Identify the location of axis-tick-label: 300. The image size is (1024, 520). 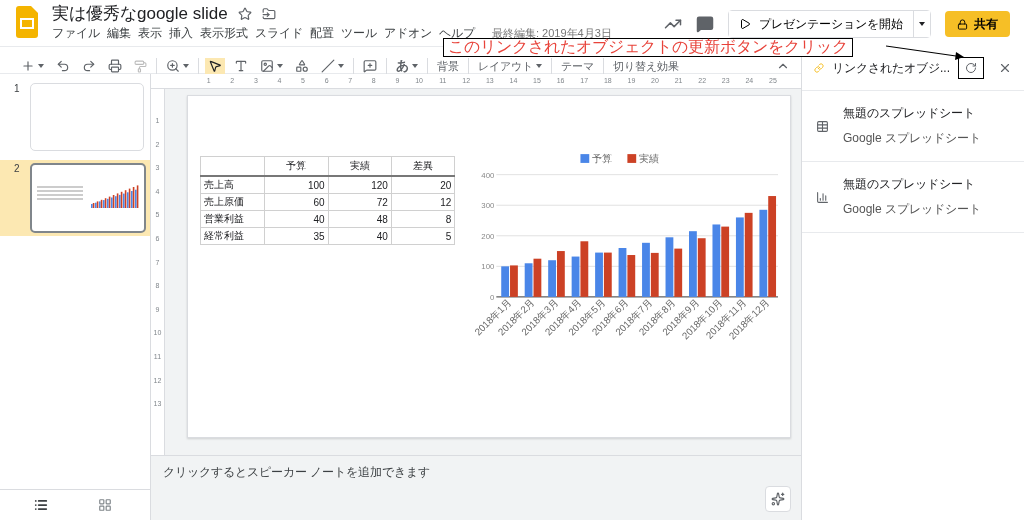
(488, 206).